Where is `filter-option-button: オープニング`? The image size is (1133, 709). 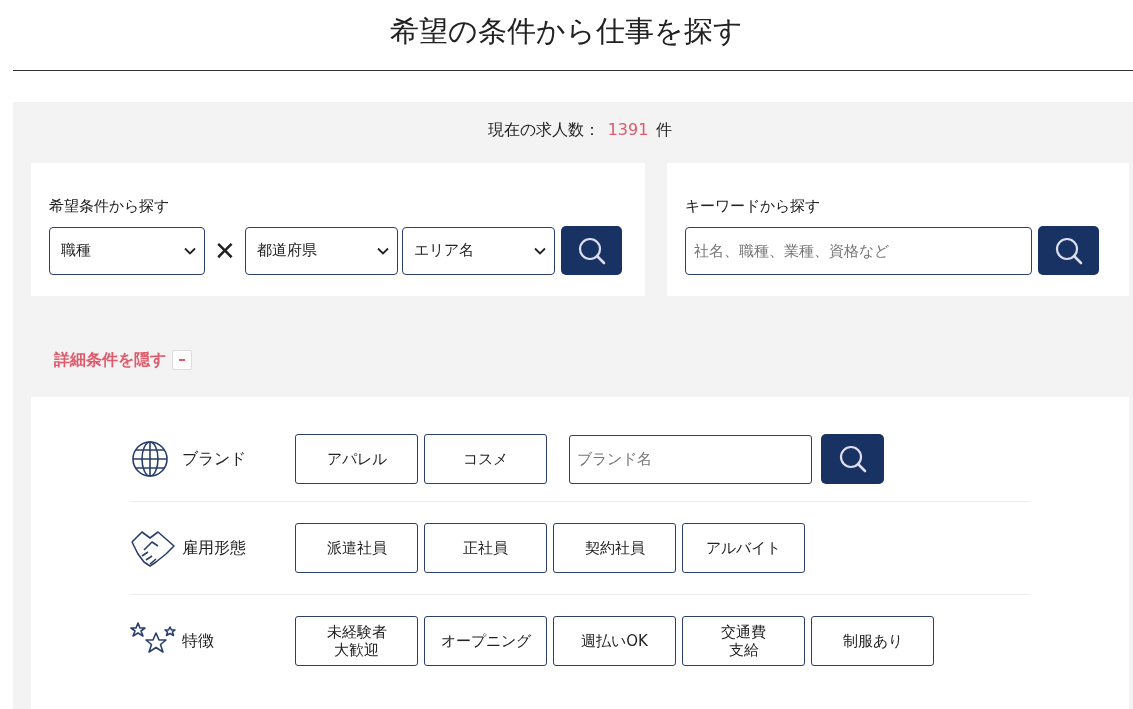
filter-option-button: オープニング is located at coordinates (485, 641).